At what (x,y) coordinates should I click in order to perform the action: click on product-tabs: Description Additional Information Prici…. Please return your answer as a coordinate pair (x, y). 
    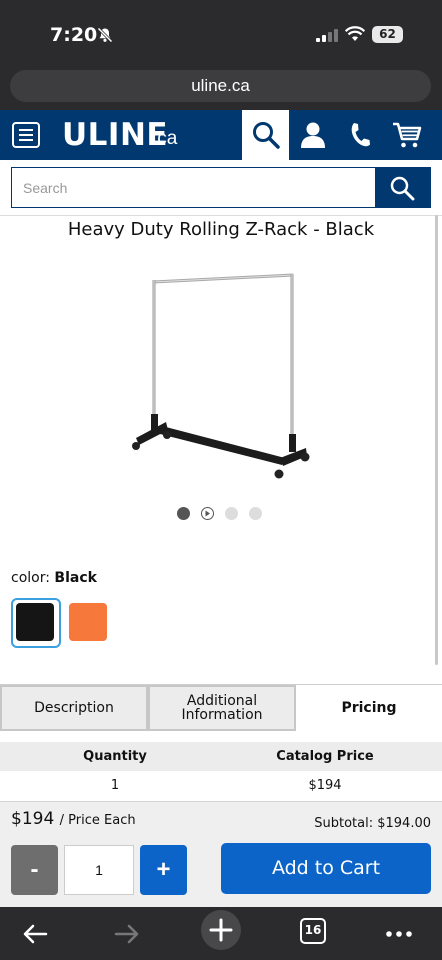
    Looking at the image, I should click on (221, 707).